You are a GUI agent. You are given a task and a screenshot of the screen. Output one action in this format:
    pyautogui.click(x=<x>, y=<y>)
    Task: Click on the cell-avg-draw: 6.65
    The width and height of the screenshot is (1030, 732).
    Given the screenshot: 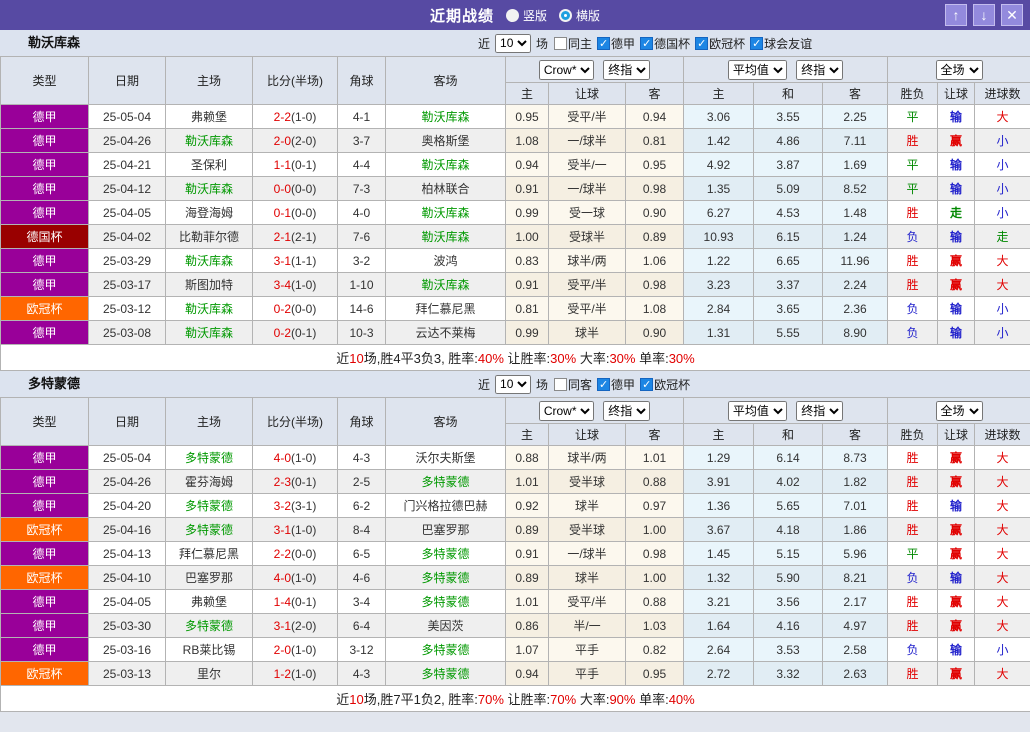 What is the action you would take?
    pyautogui.click(x=788, y=260)
    